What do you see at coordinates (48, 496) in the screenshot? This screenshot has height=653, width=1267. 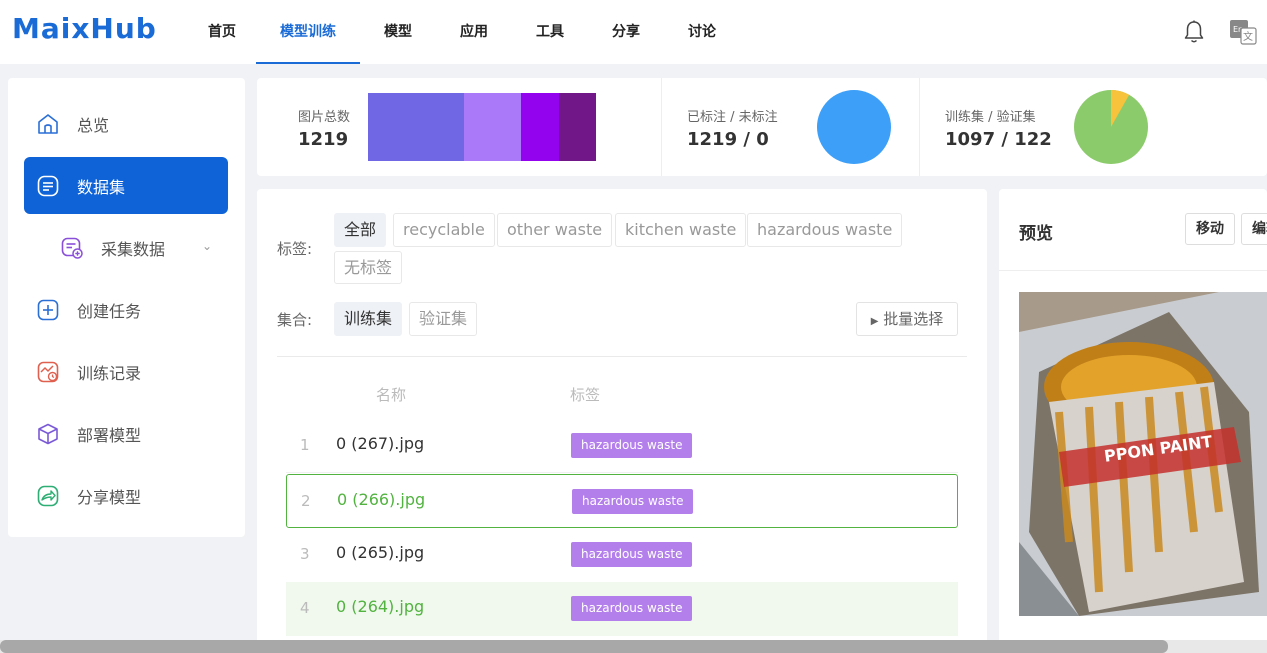 I see `share-icon` at bounding box center [48, 496].